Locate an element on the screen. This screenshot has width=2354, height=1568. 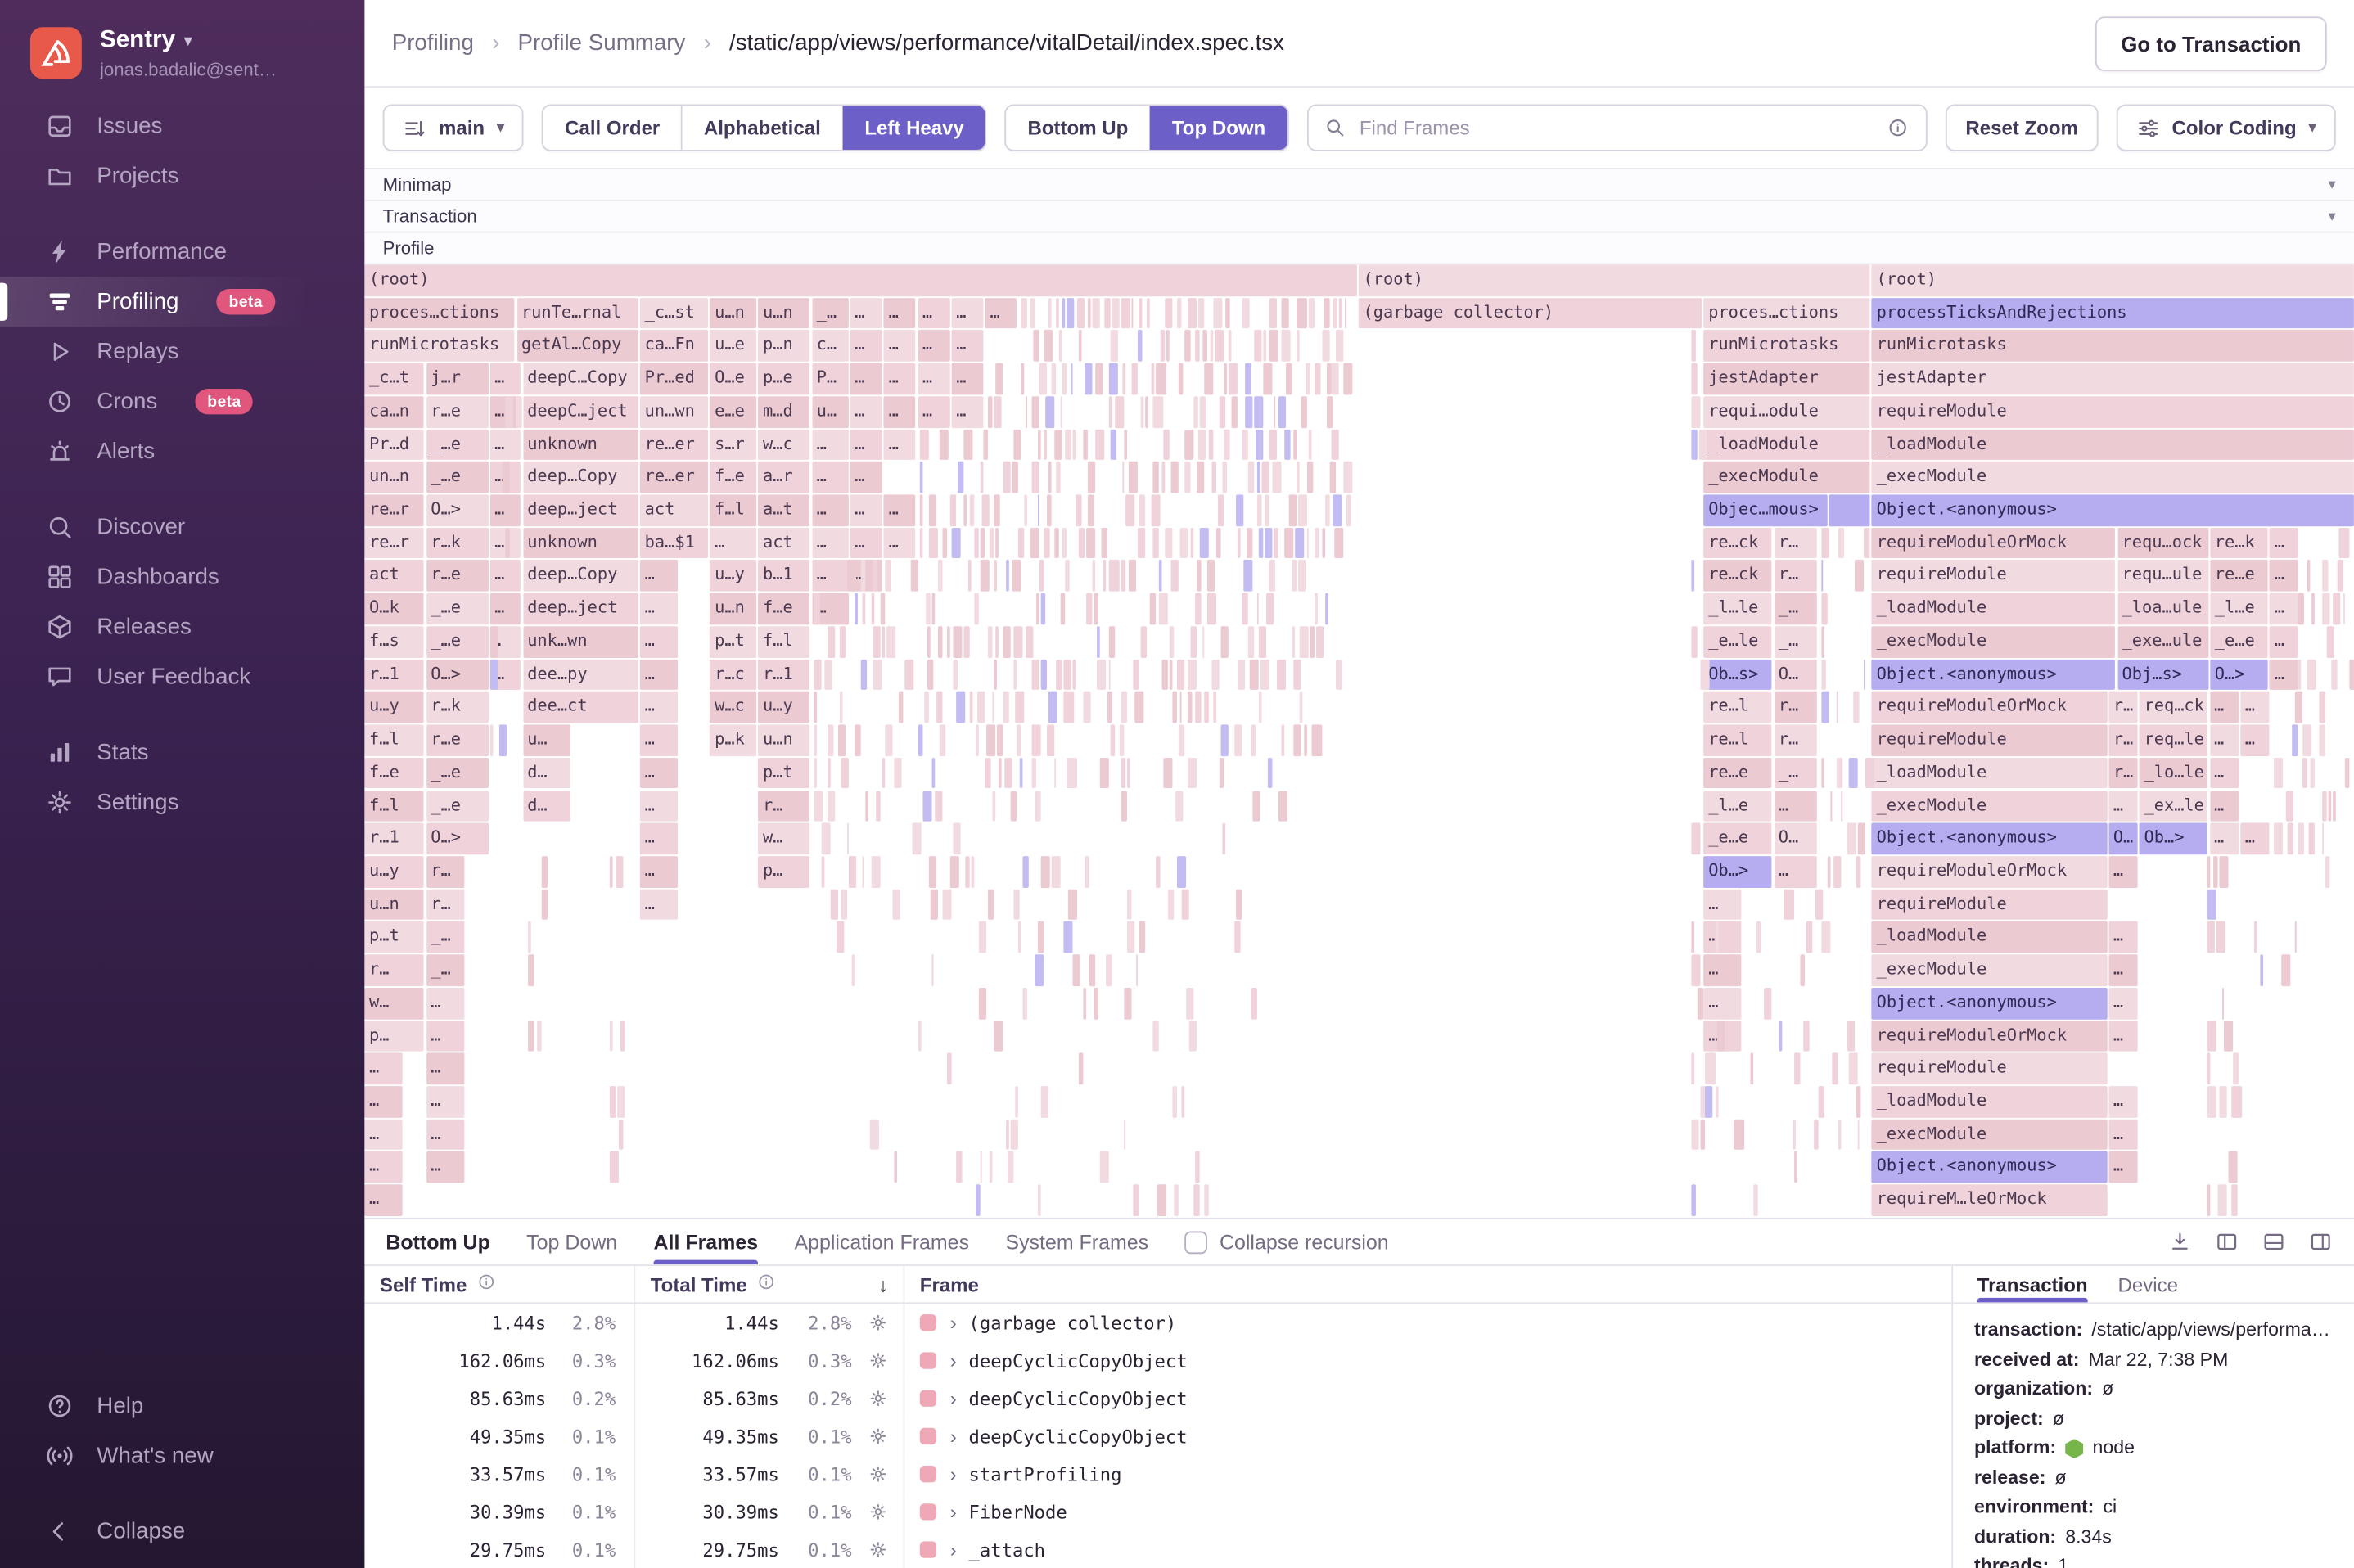
flame-frame: _…e is located at coordinates (457, 773).